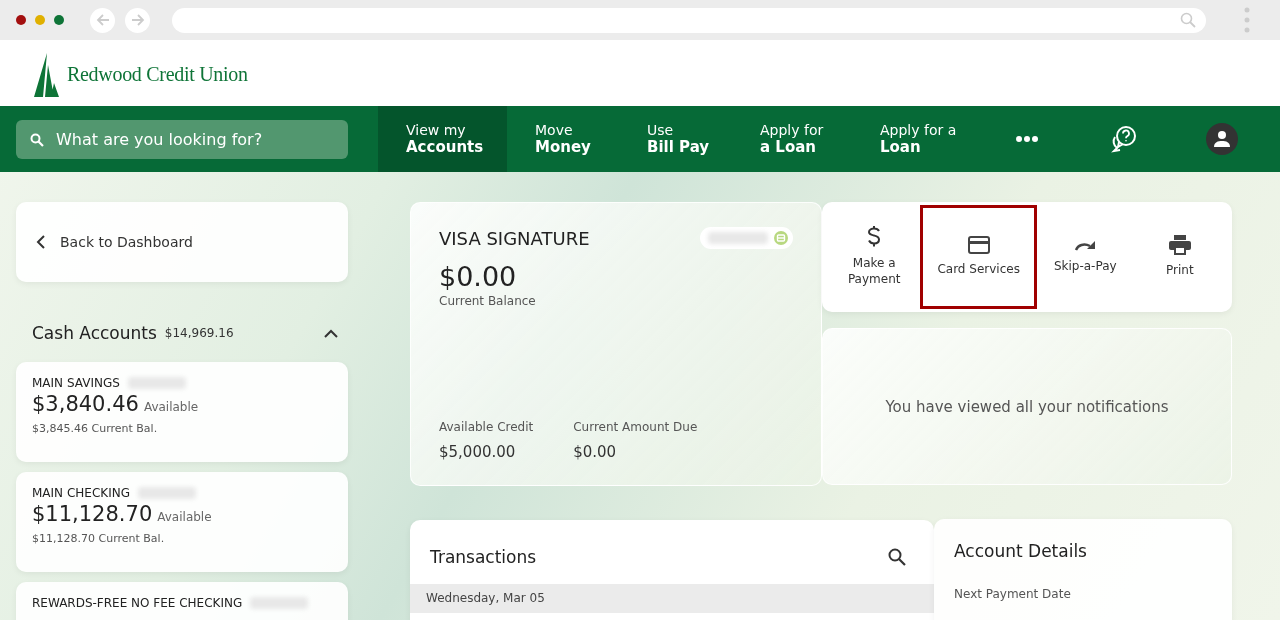 Image resolution: width=1280 pixels, height=620 pixels. I want to click on current-balance: $3,845.46 Current Bal., so click(95, 428).